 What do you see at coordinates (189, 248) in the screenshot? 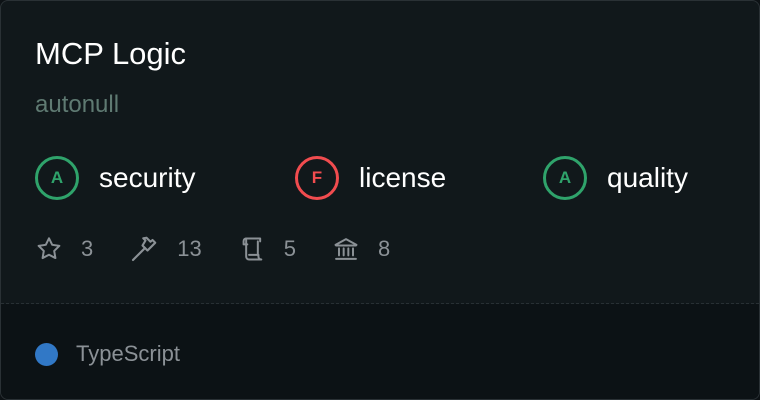
I see `stat-tools-value: 13` at bounding box center [189, 248].